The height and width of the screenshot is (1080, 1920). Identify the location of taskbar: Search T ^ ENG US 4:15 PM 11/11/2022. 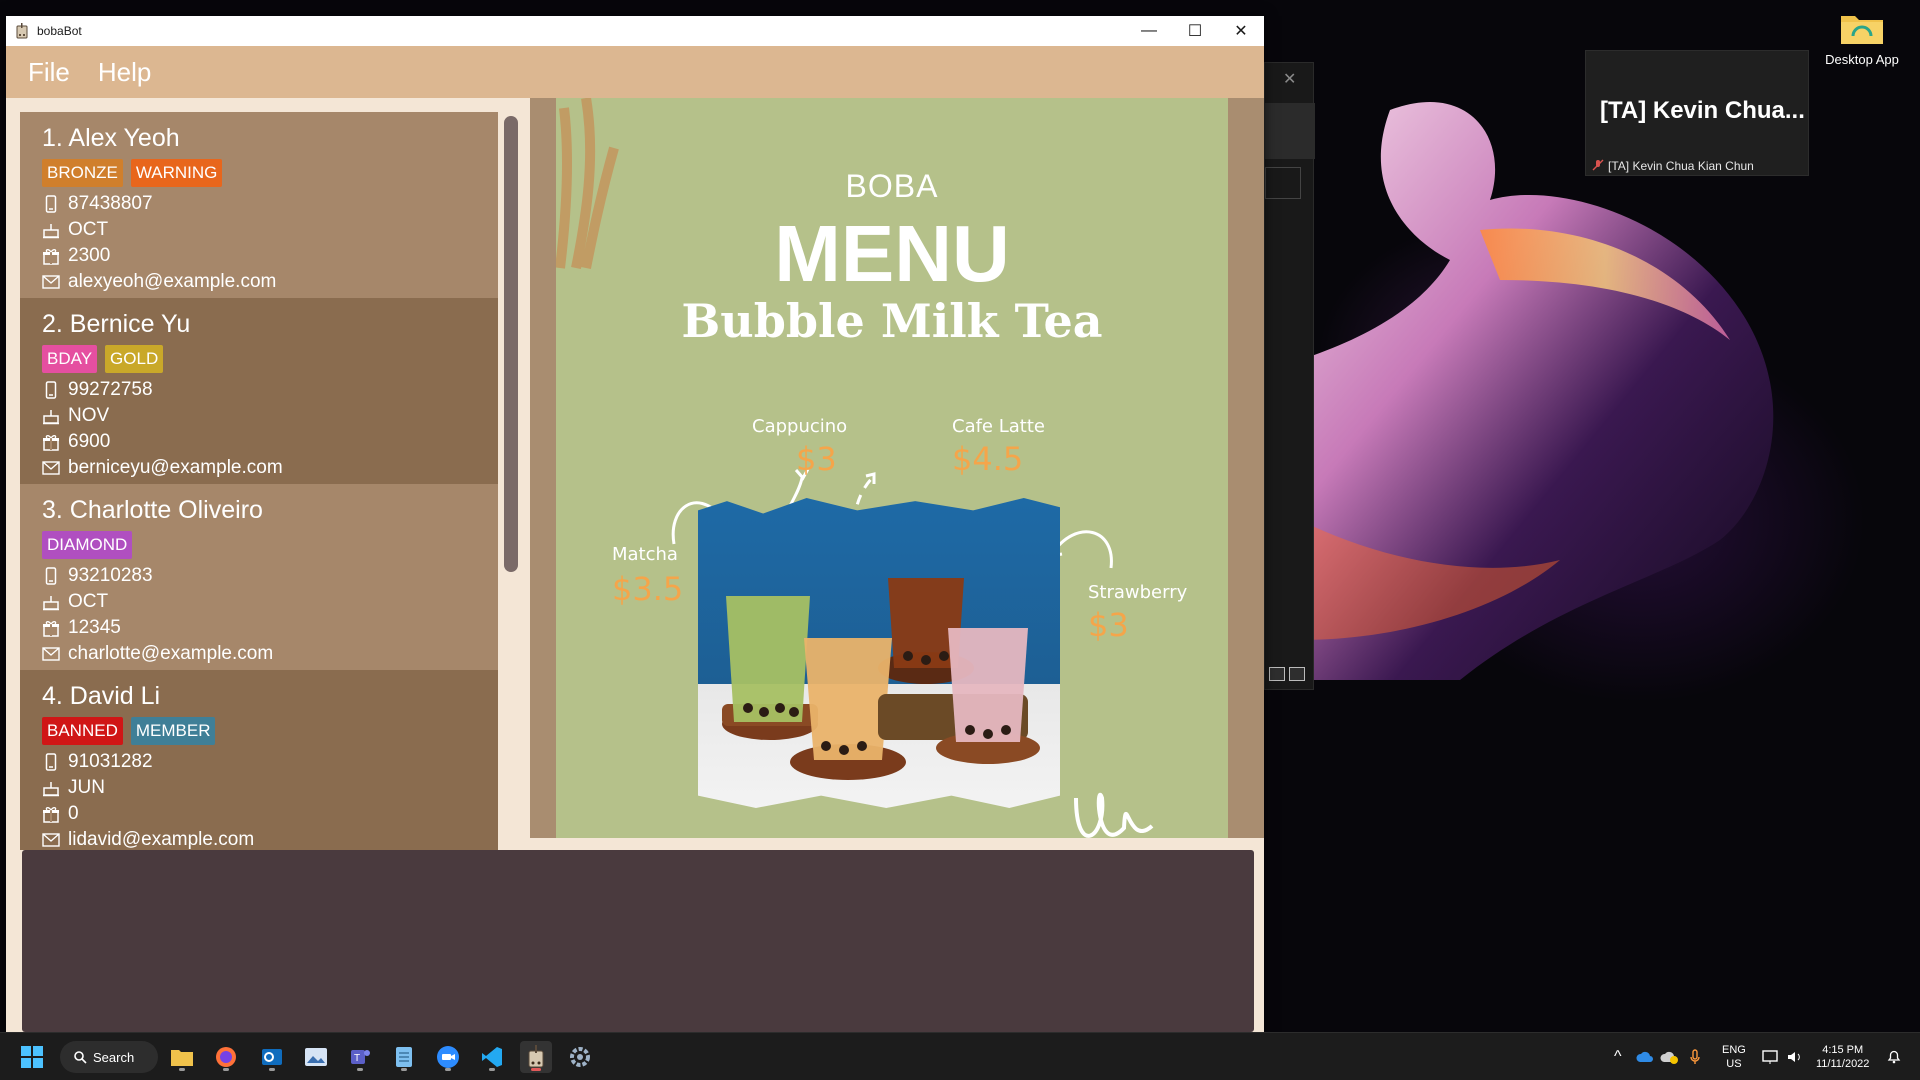
(960, 1056).